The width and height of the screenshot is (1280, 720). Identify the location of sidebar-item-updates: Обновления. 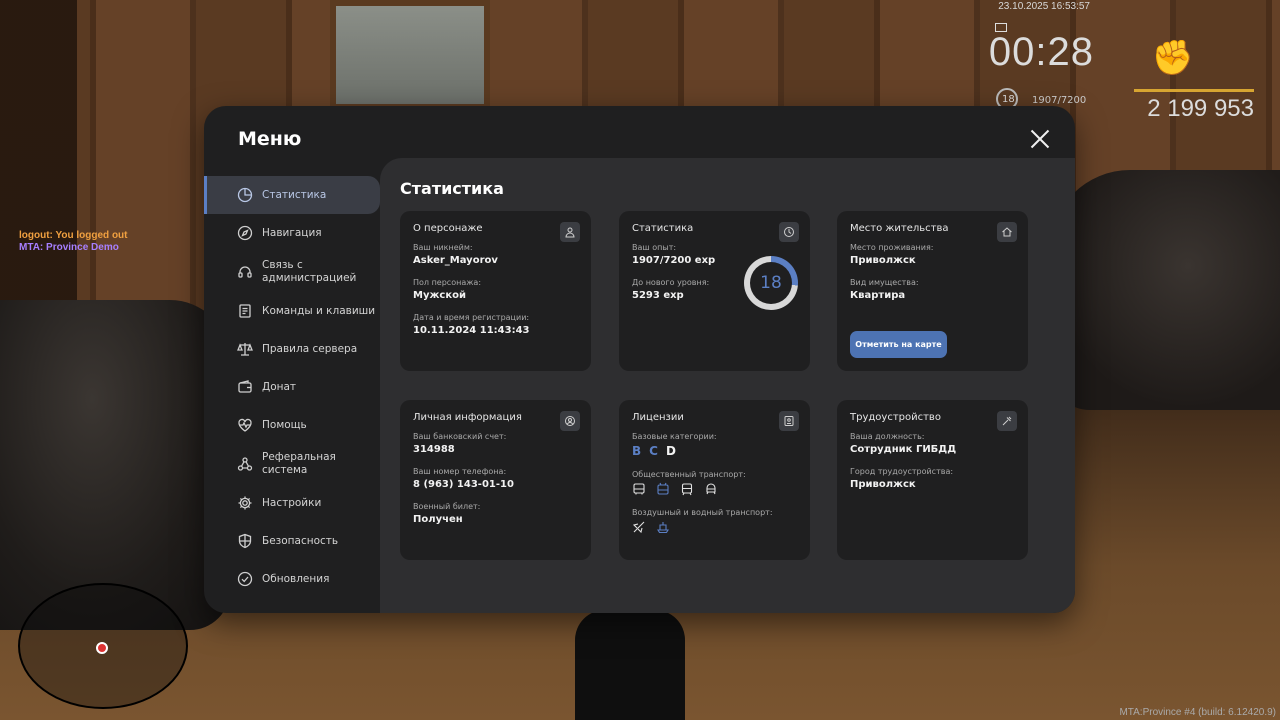
(292, 579).